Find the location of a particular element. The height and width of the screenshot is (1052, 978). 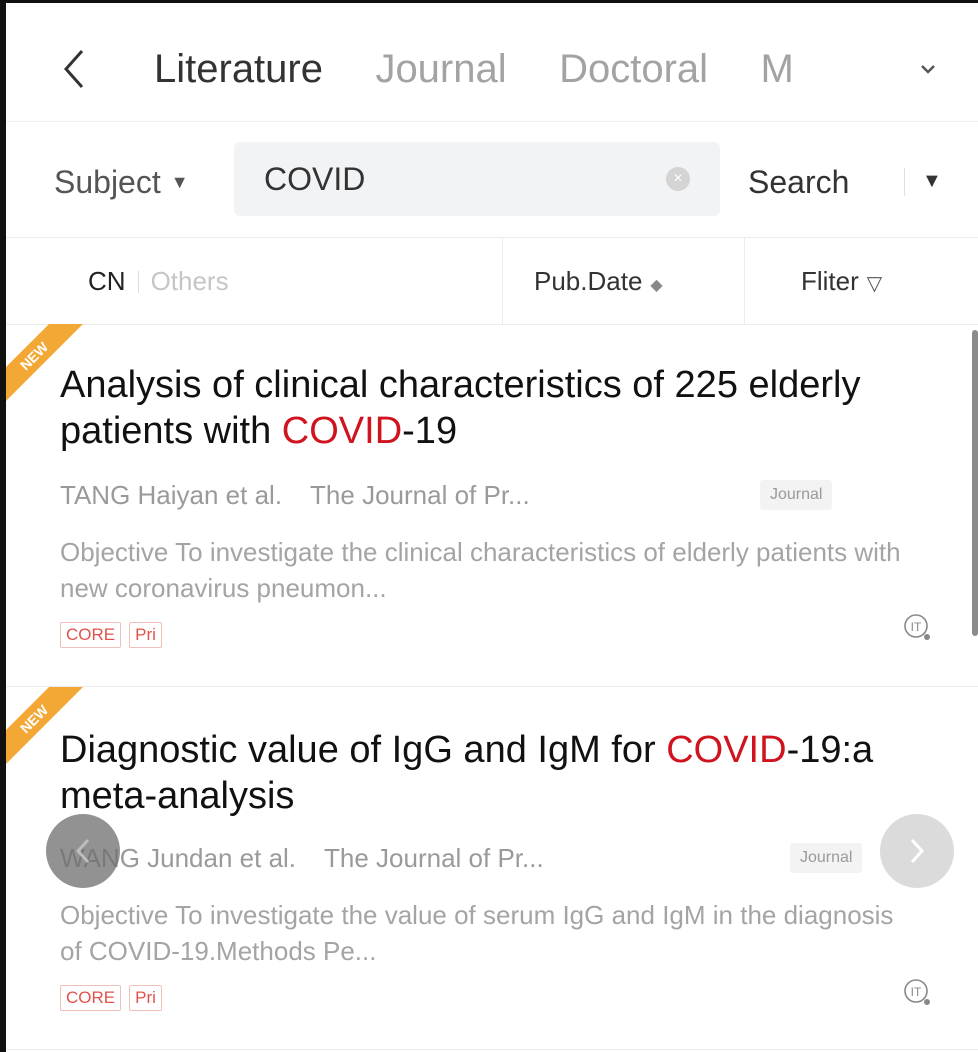

category-tabs: Literature Journal Doctoral M is located at coordinates (526, 69).